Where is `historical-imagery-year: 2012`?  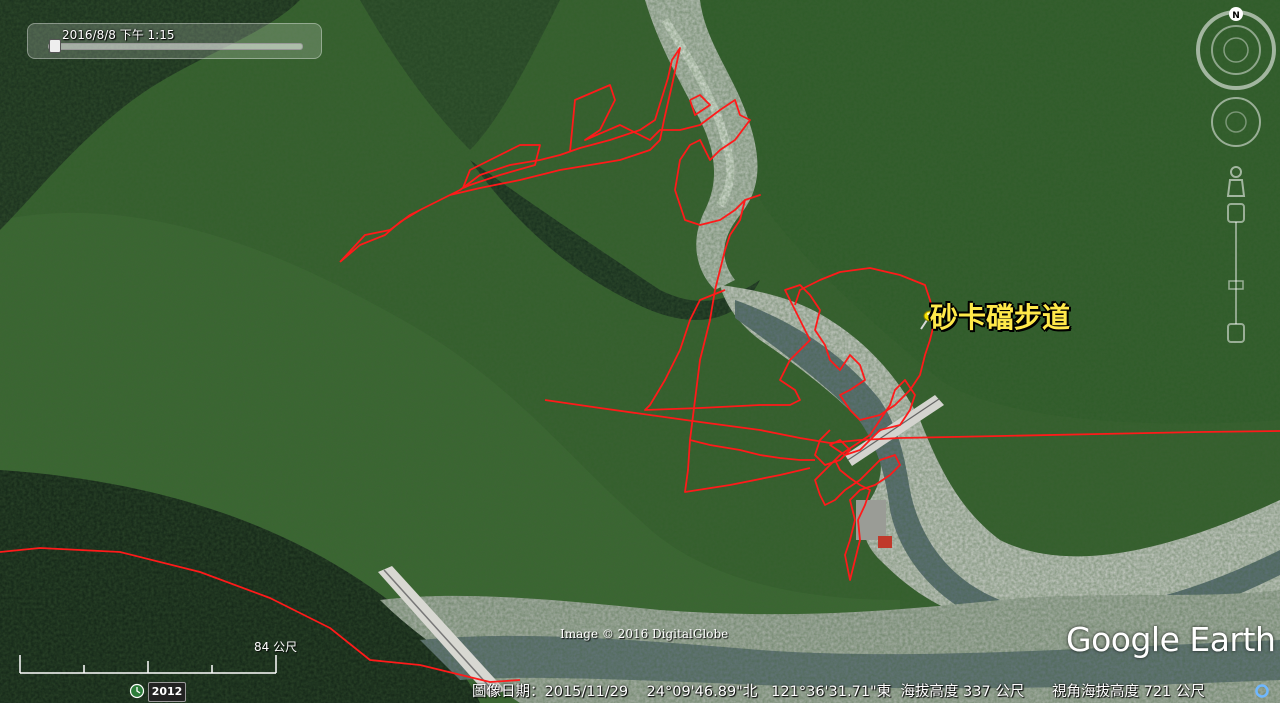 historical-imagery-year: 2012 is located at coordinates (167, 692).